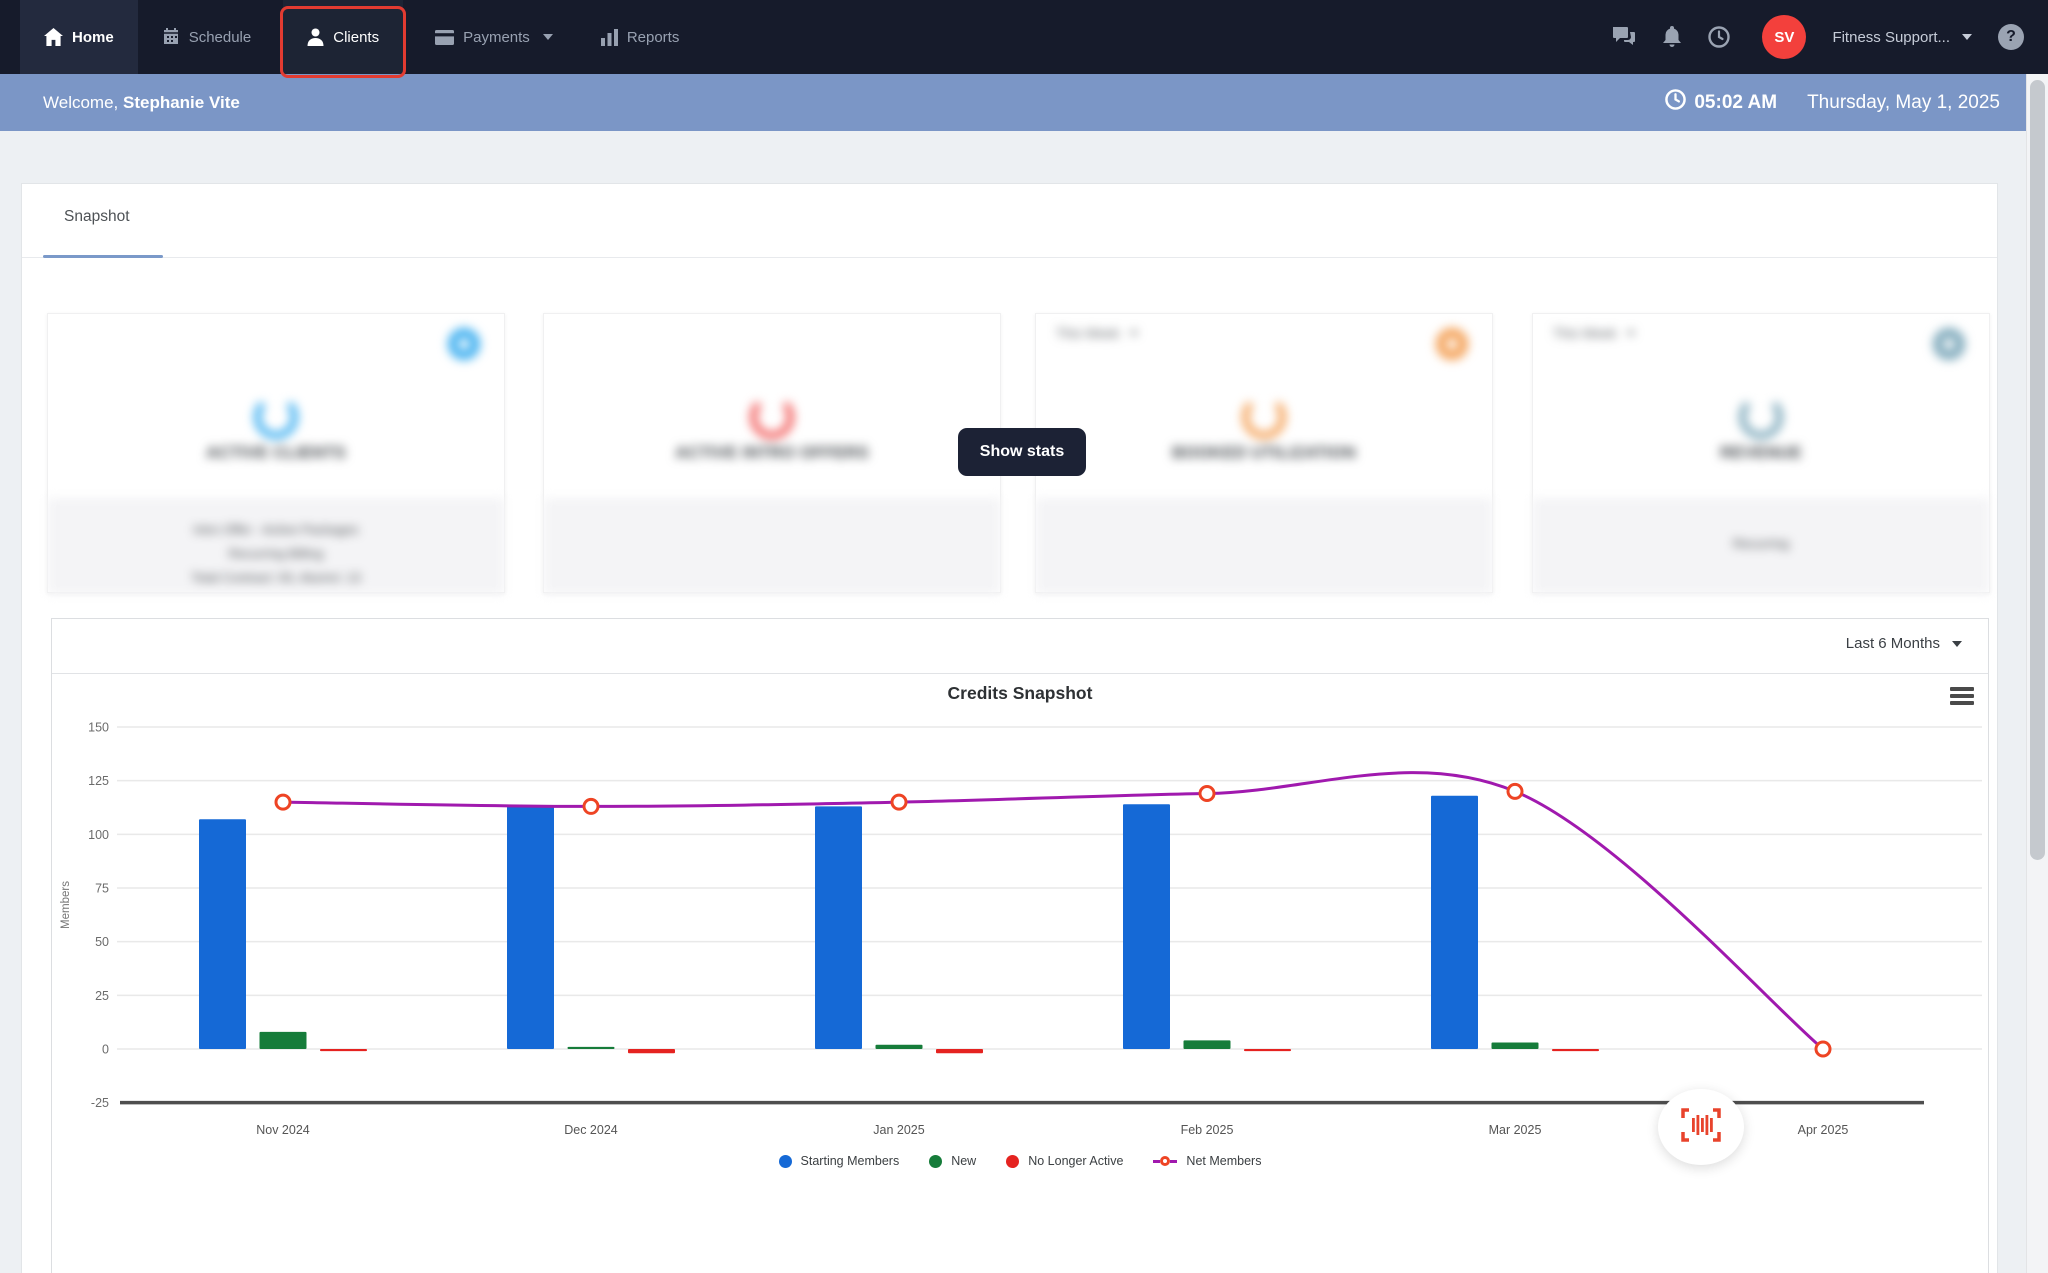  I want to click on legend-item: No Longer Active, so click(1064, 1161).